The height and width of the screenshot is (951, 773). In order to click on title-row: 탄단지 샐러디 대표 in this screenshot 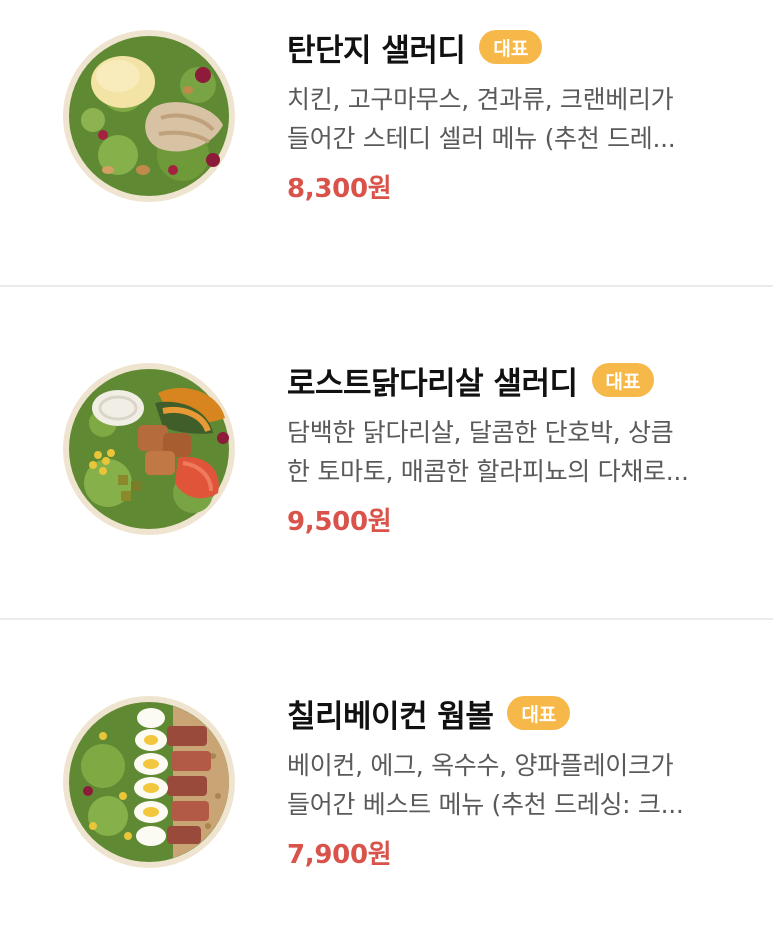, I will do `click(522, 47)`.